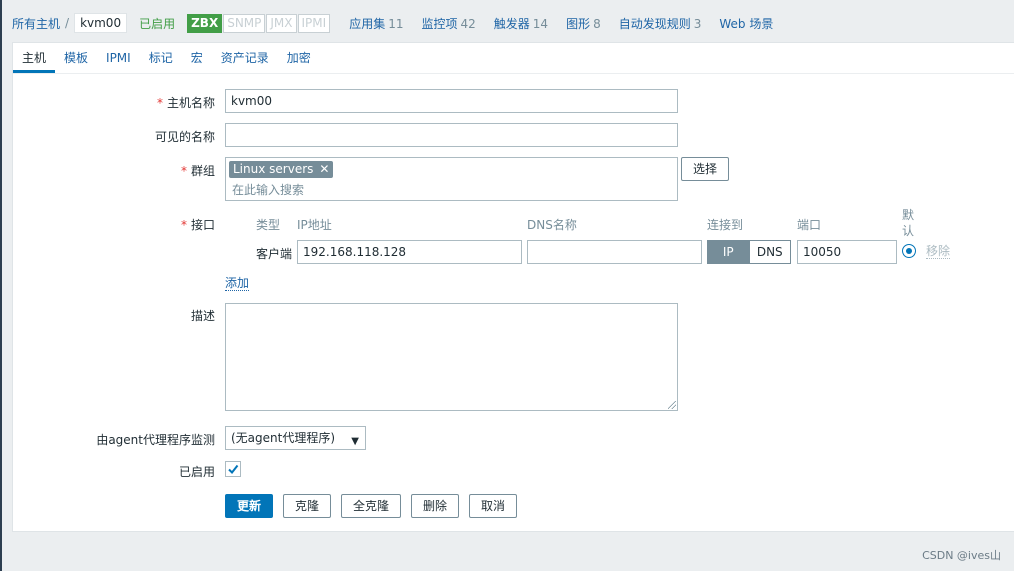 The height and width of the screenshot is (571, 1014). I want to click on groups-search-placeholder: 在此输入搜索, so click(268, 189).